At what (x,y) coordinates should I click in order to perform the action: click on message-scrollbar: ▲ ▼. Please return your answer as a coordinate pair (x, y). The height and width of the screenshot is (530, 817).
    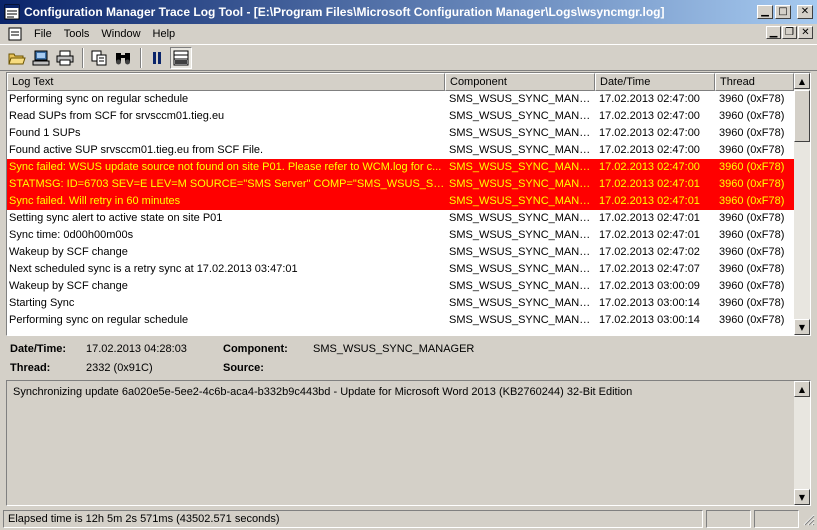
    Looking at the image, I should click on (802, 443).